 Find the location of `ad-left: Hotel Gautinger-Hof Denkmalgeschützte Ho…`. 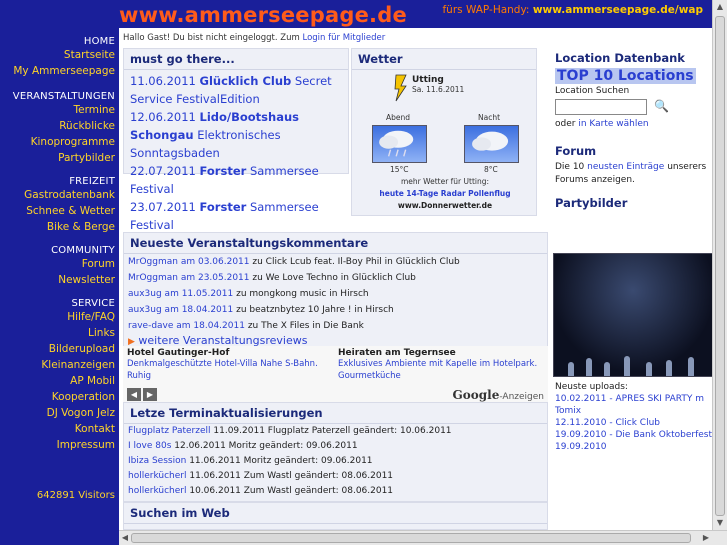

ad-left: Hotel Gautinger-Hof Denkmalgeschützte Ho… is located at coordinates (229, 365).